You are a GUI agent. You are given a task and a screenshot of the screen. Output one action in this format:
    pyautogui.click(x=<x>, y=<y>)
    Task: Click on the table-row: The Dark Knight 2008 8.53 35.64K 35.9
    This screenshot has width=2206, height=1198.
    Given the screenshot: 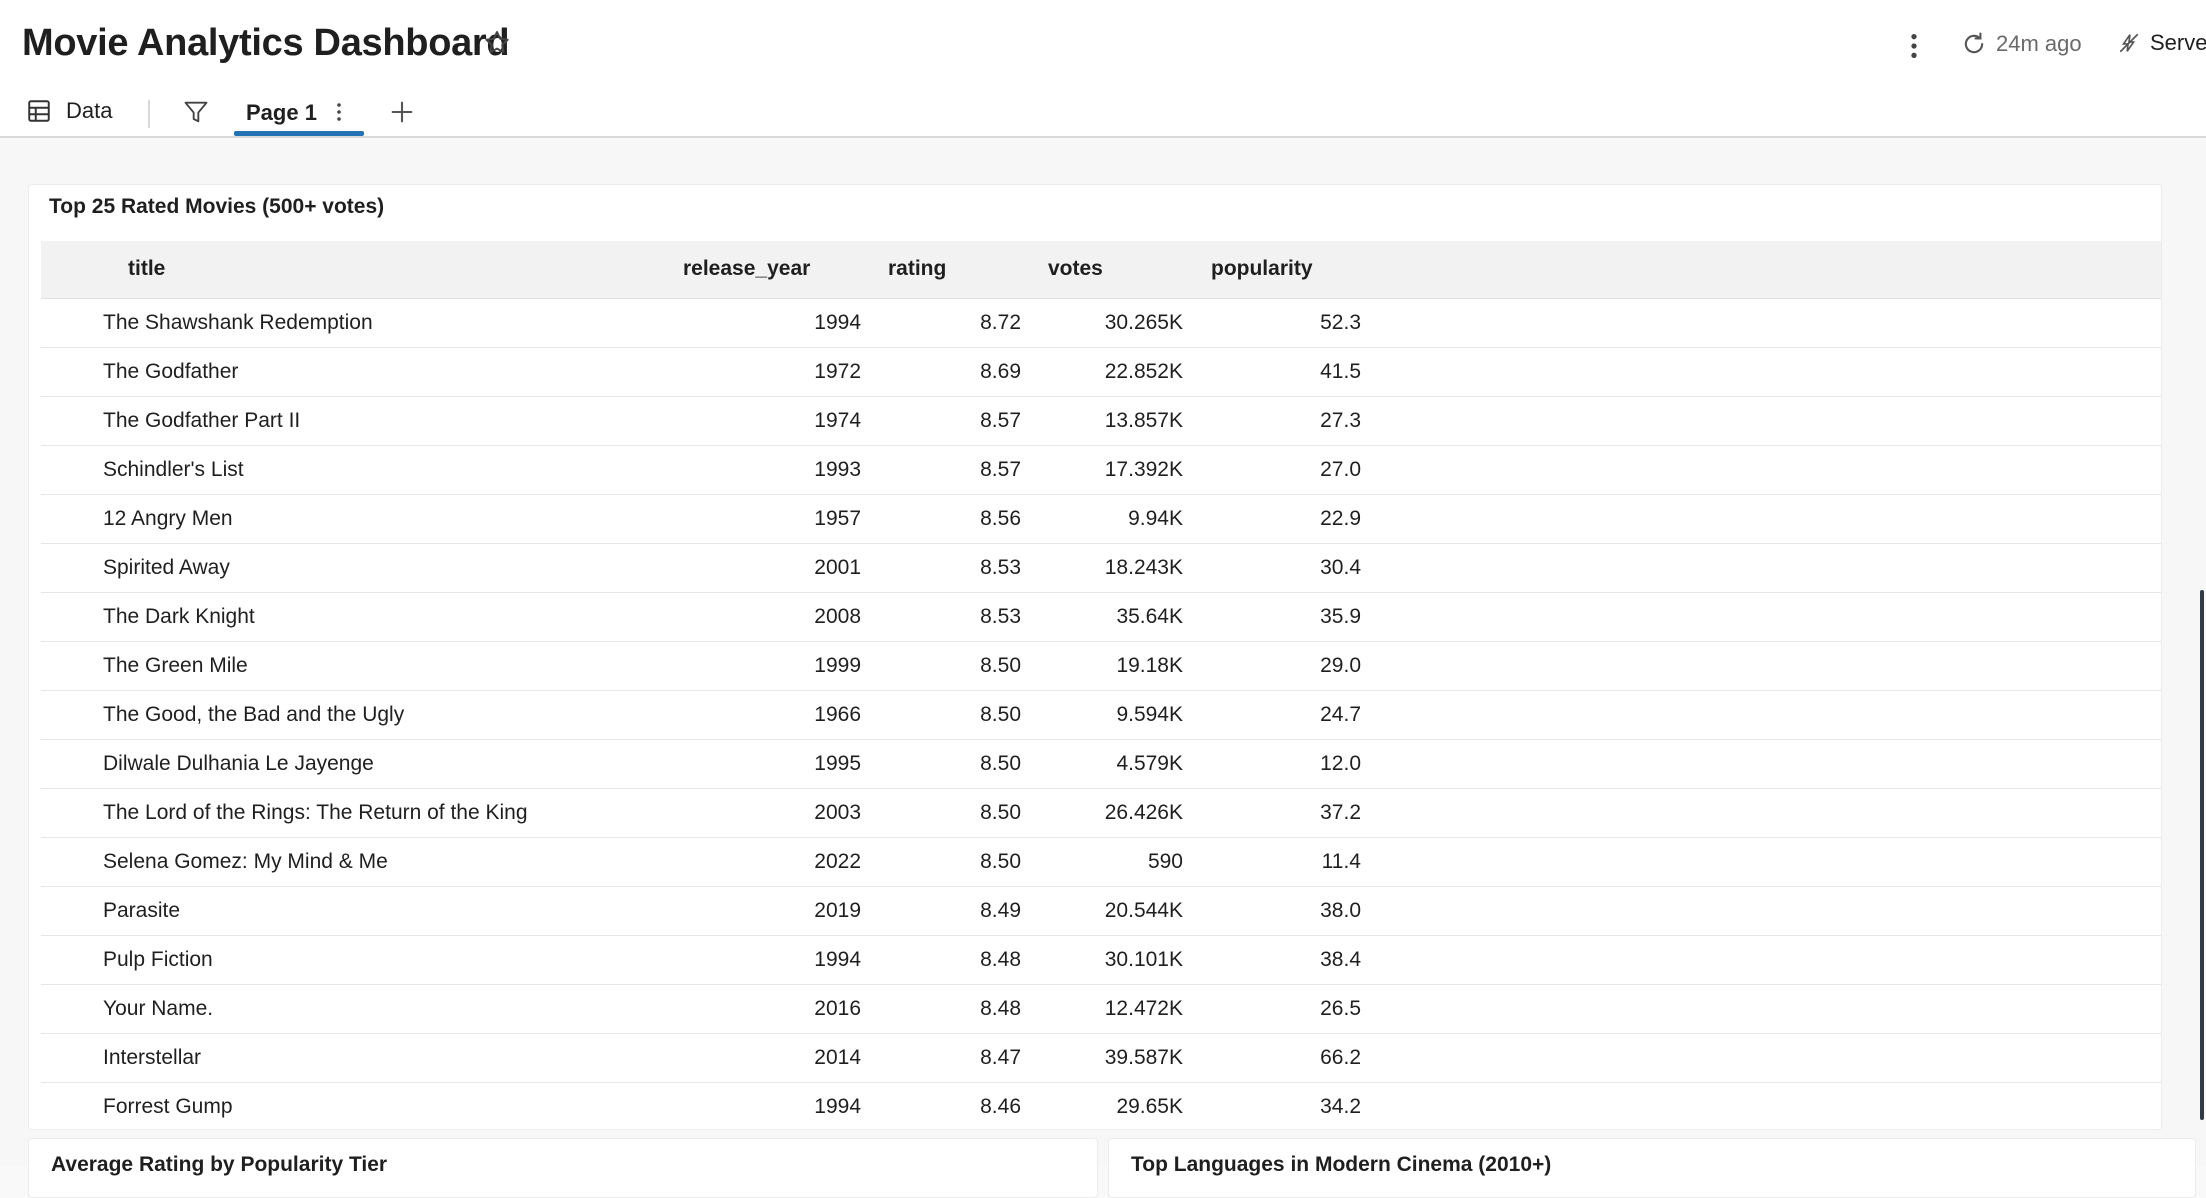 What is the action you would take?
    pyautogui.click(x=1101, y=617)
    